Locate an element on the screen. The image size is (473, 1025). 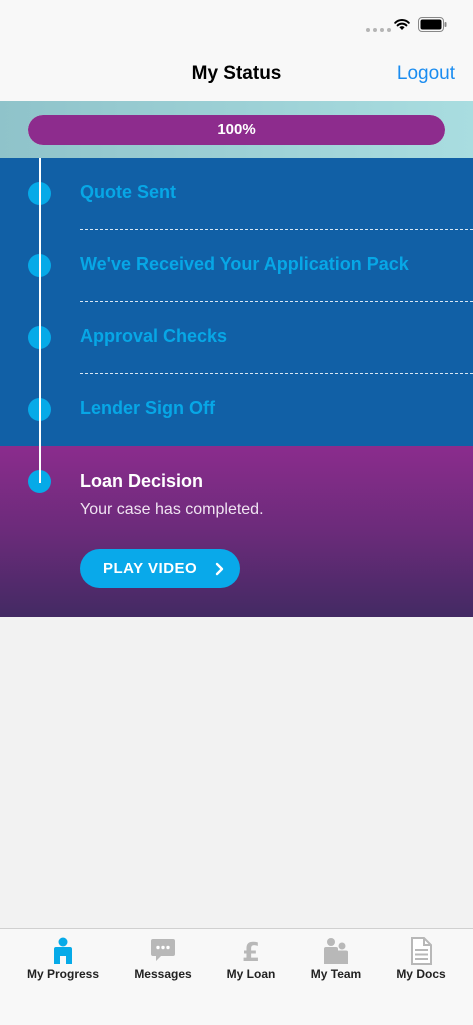
timeline-line is located at coordinates (40, 320).